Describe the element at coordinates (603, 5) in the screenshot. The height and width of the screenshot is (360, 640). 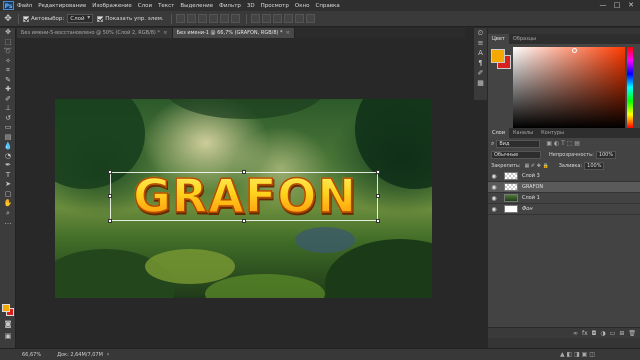
I see `minimize-button: —` at that location.